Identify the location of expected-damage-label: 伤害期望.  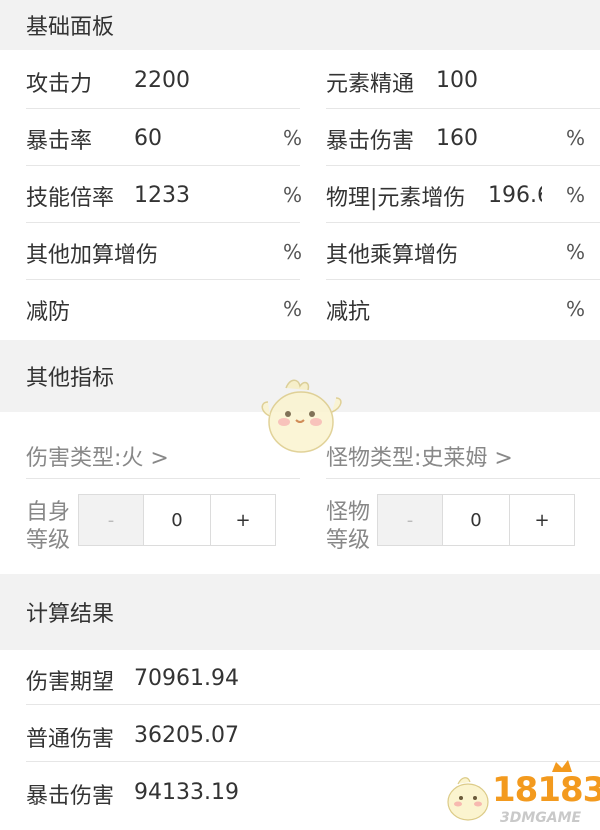
(70, 682).